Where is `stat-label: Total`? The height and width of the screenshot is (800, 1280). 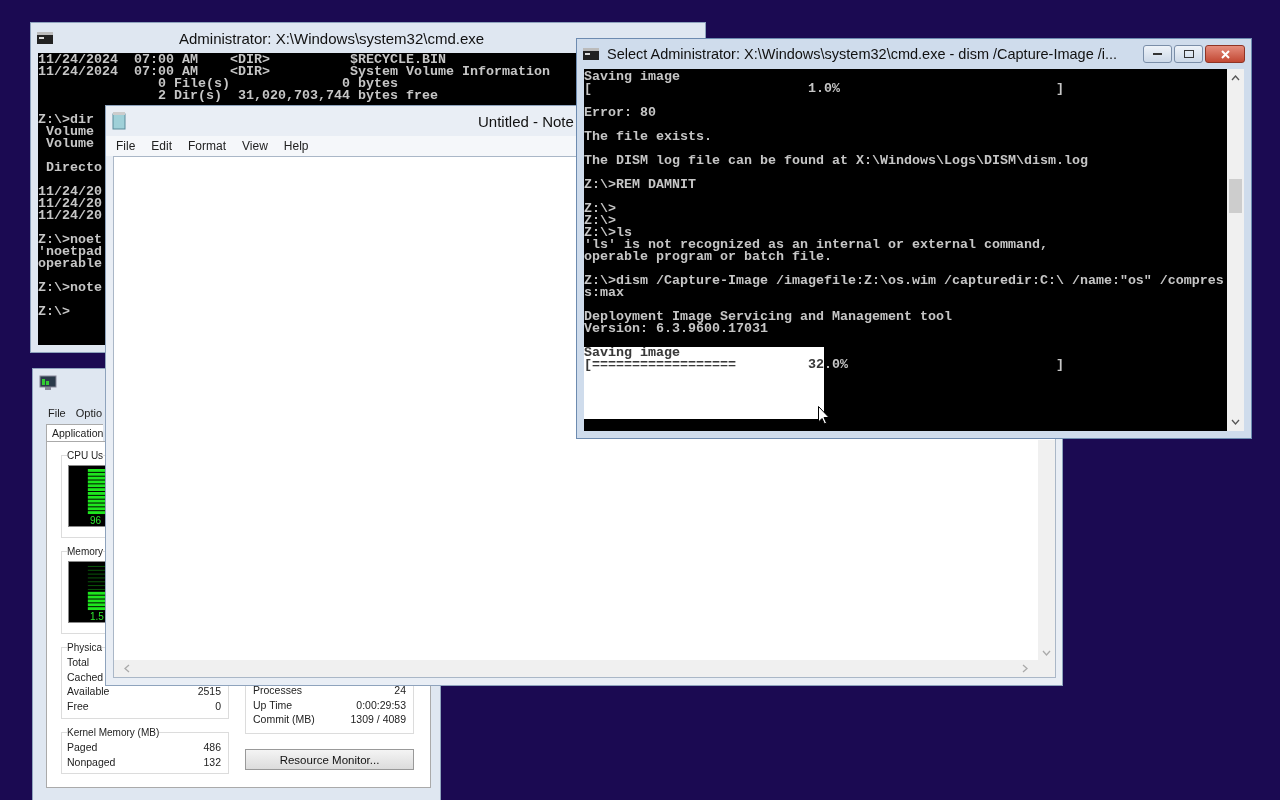 stat-label: Total is located at coordinates (78, 662).